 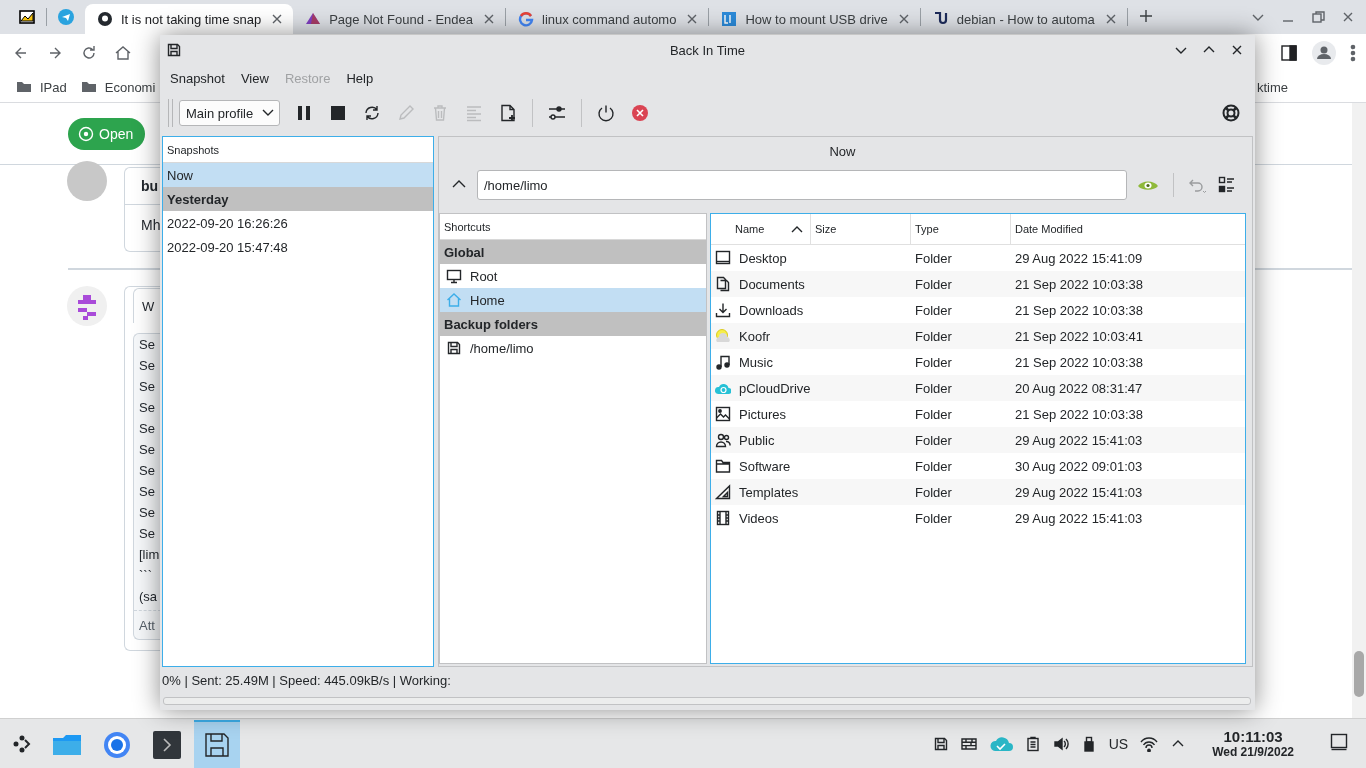 I want to click on backup-entry: Now, so click(x=298, y=175).